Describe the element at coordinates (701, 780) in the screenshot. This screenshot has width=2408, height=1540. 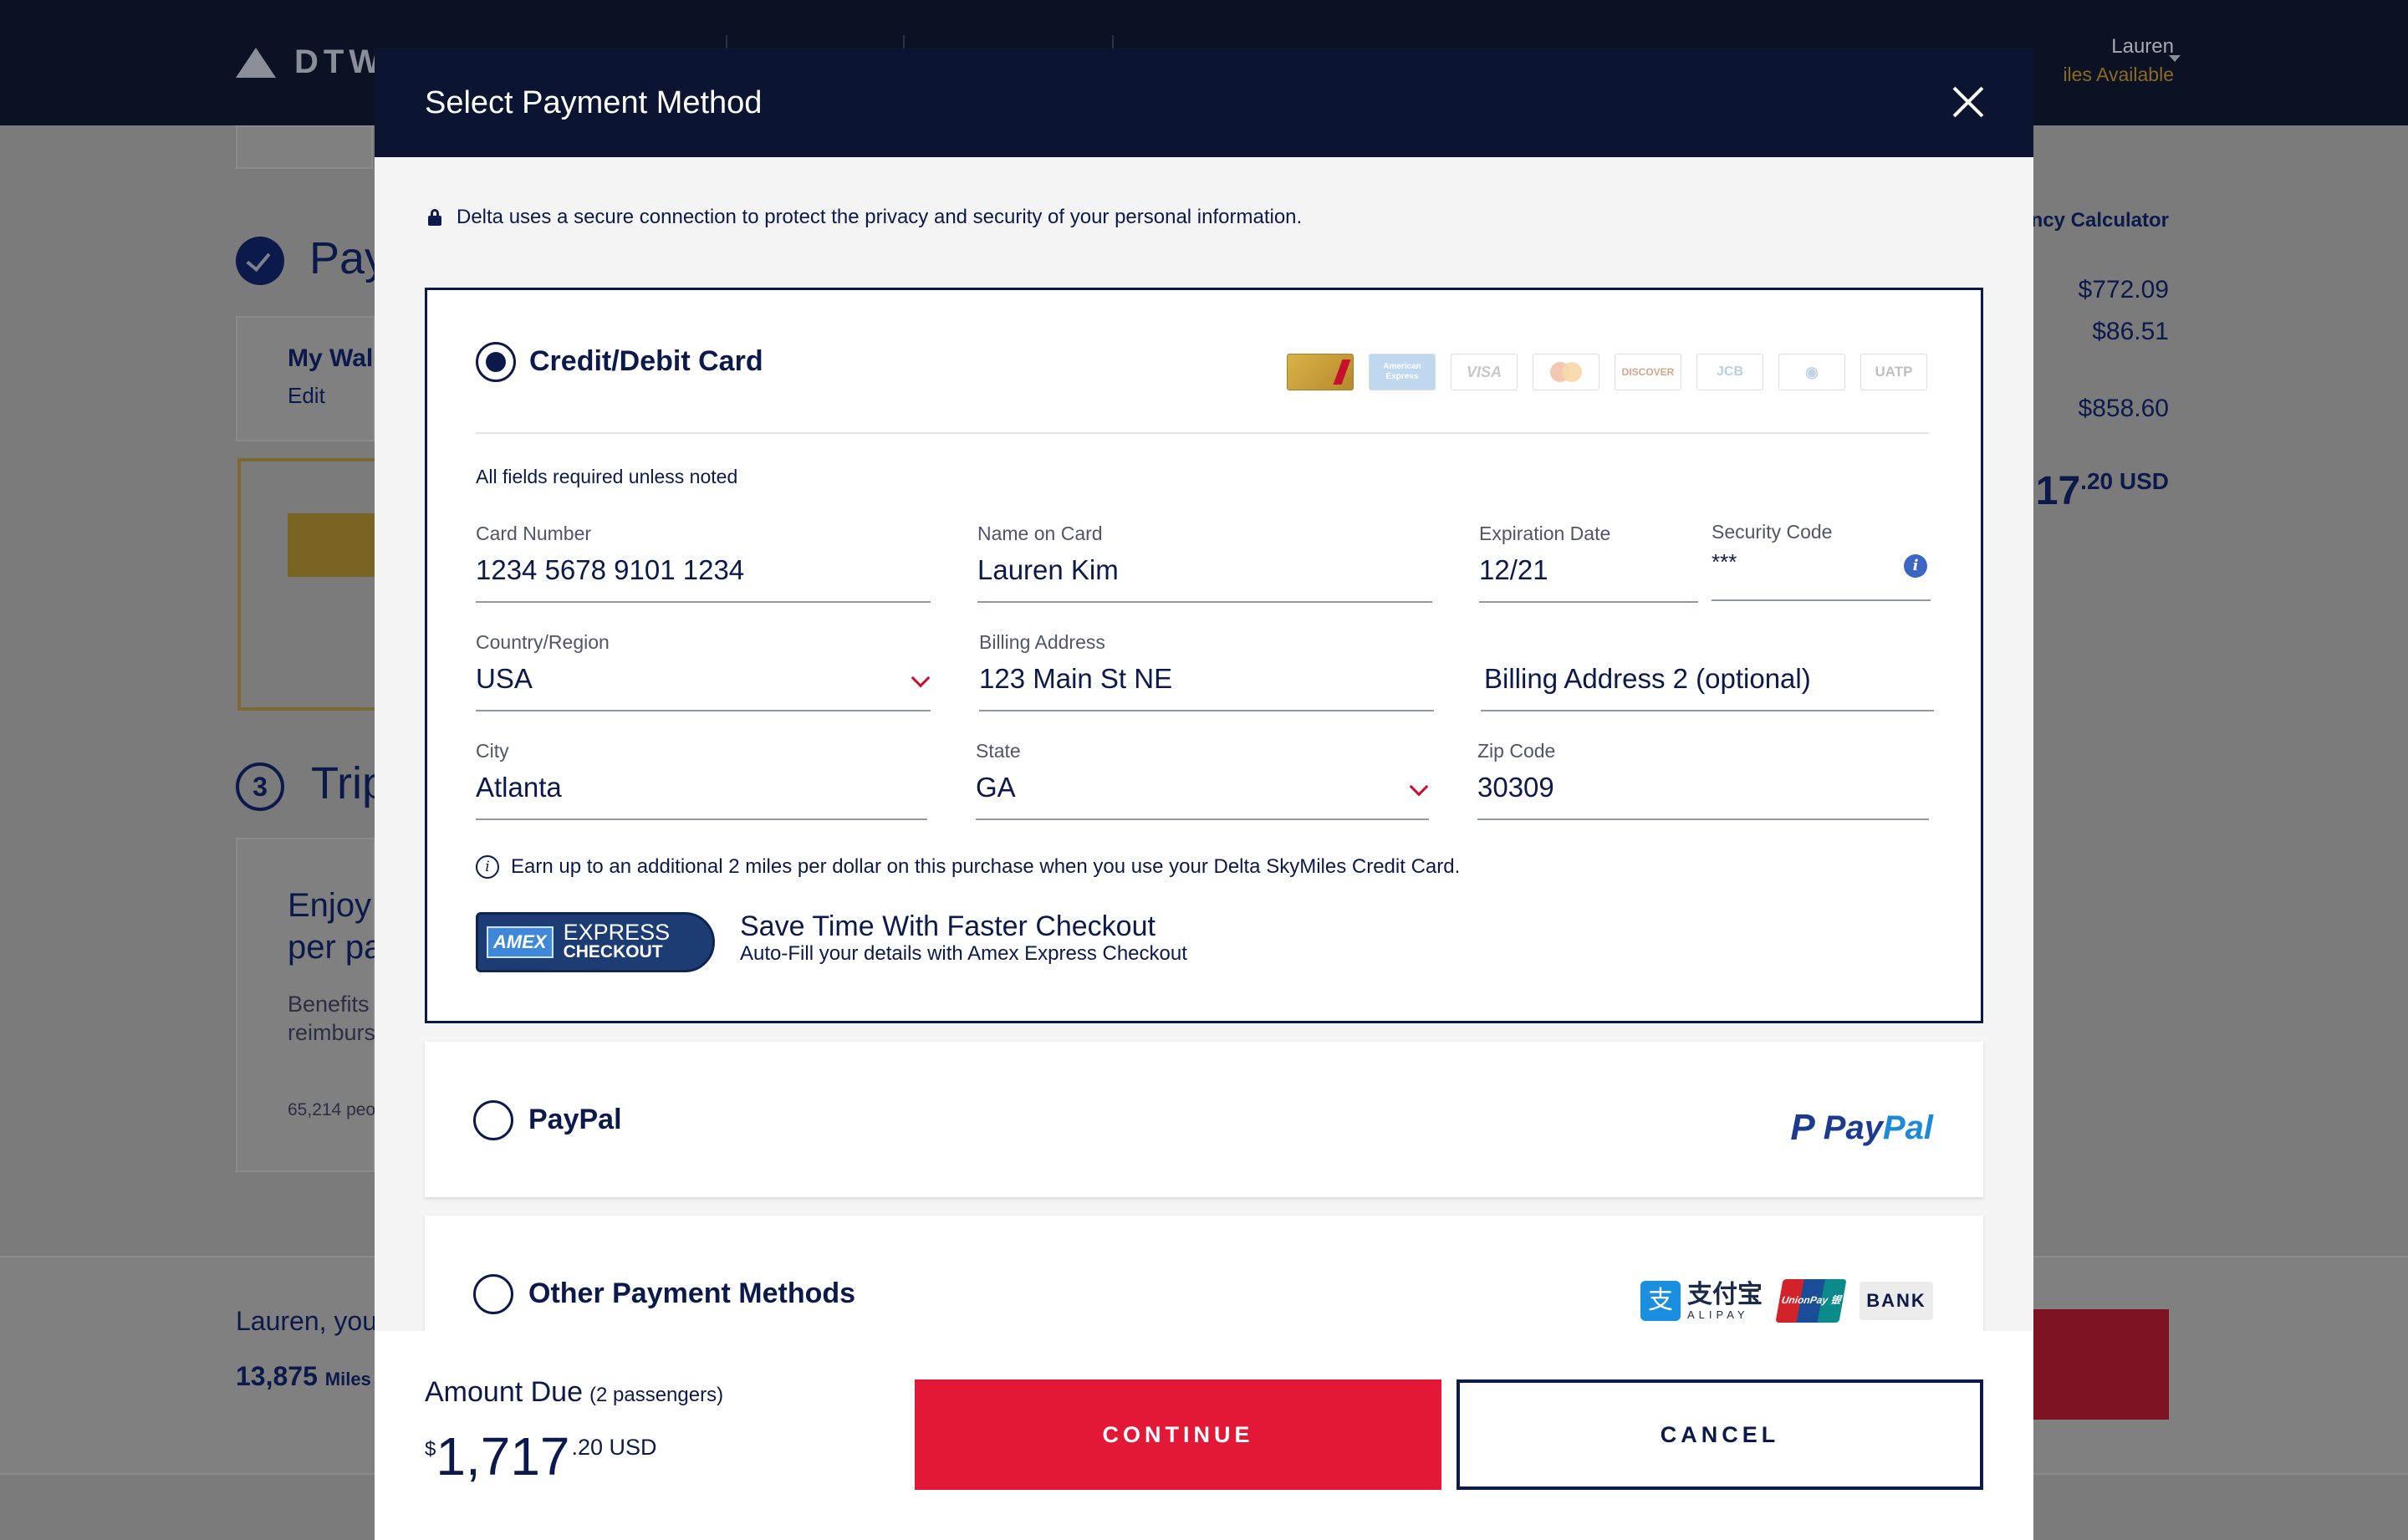
I see `city-field: City Atlanta` at that location.